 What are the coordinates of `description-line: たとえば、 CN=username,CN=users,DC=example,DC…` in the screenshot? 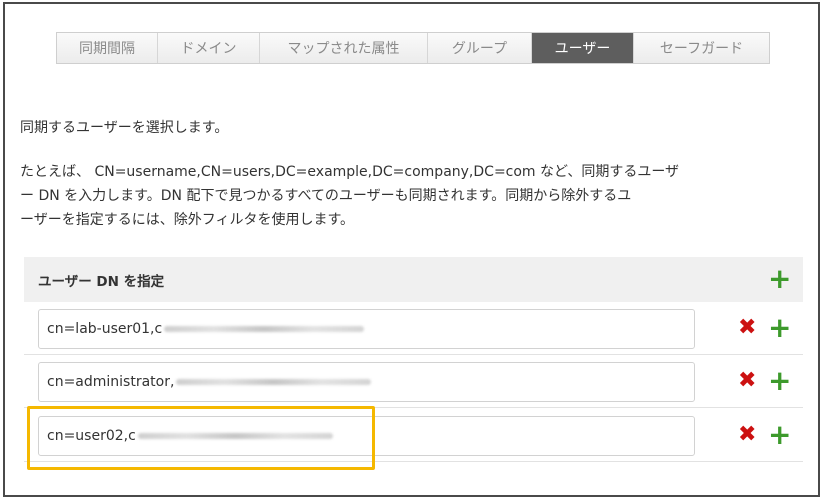 It's located at (350, 172).